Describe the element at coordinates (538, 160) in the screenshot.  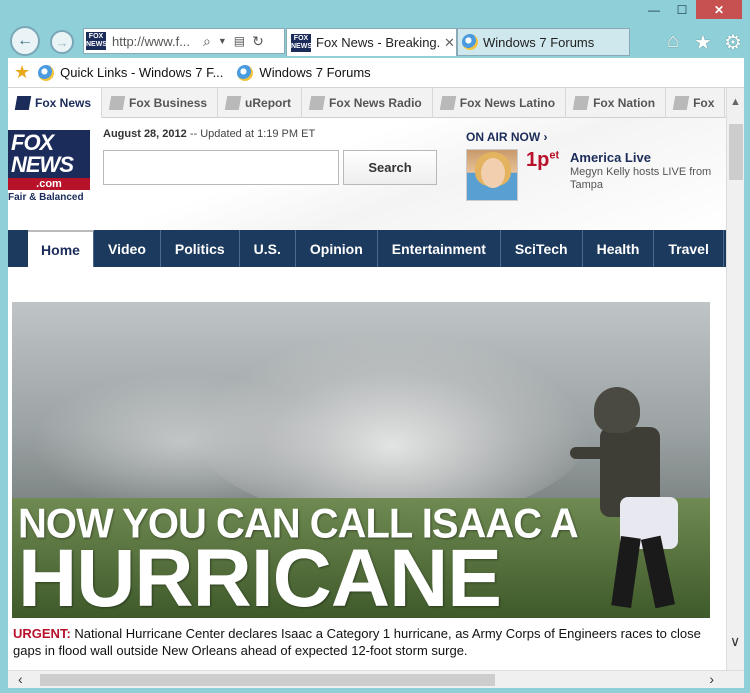
I see `show-time-value: 1p` at that location.